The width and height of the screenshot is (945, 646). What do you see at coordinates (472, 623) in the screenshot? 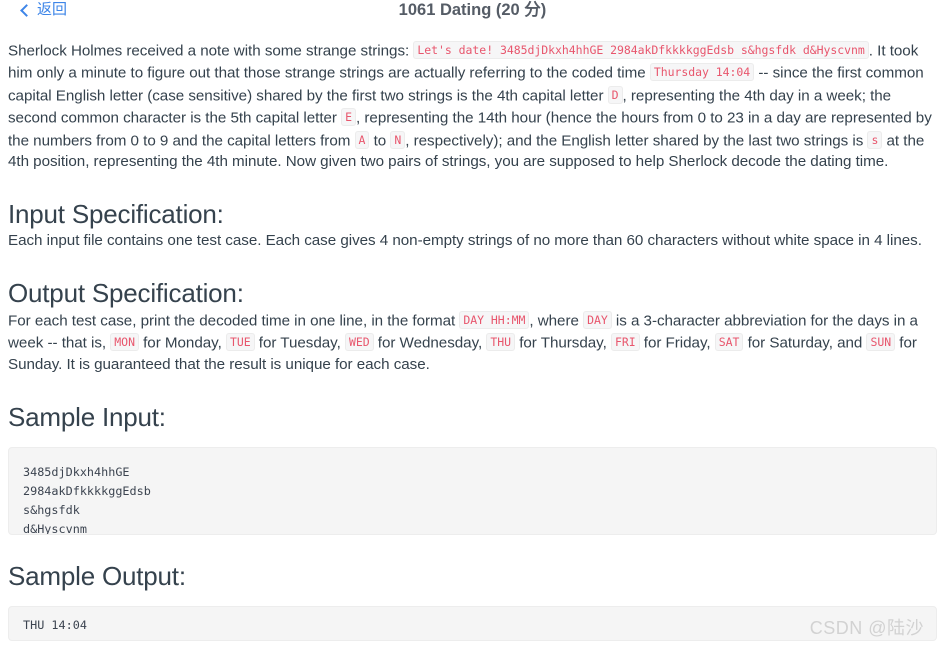
I see `sample-output-code-block: THU 14:04 CSDN @陆沙` at bounding box center [472, 623].